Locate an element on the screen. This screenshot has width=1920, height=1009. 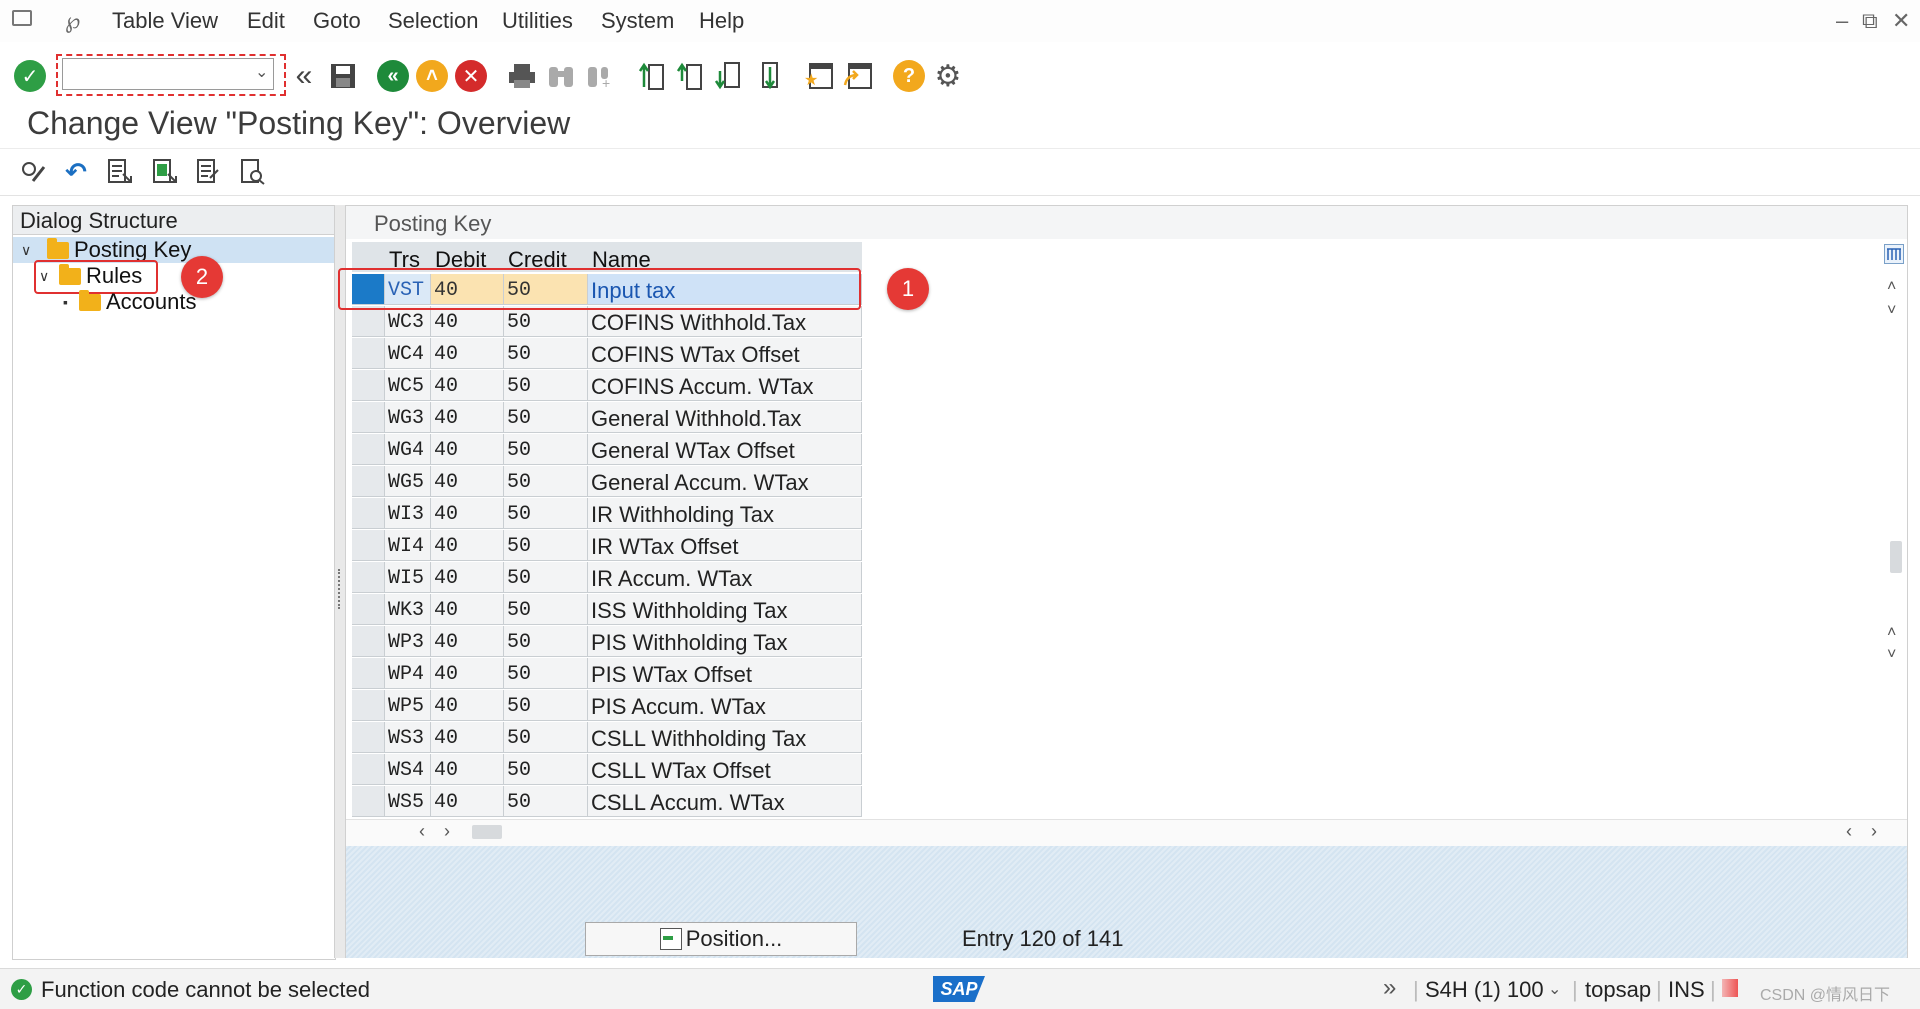
cell-trs: WI5 is located at coordinates (408, 577).